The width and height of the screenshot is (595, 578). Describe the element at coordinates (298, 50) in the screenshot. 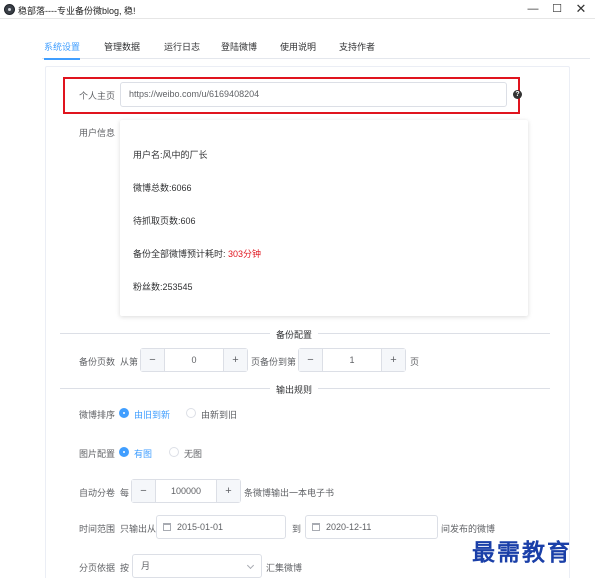

I see `tab-instructions: 使用说明` at that location.